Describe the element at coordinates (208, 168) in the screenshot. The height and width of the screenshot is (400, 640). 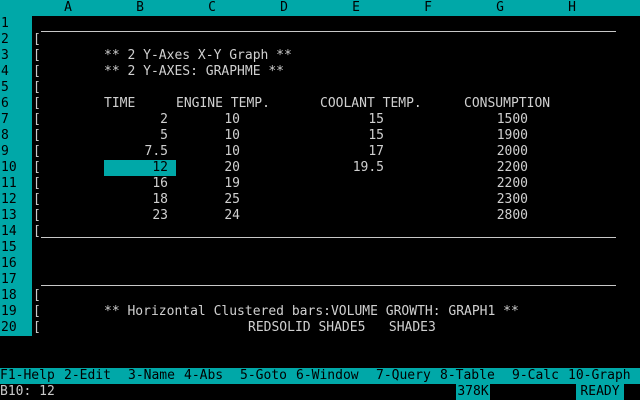
I see `cell-engine-temp: 20` at that location.